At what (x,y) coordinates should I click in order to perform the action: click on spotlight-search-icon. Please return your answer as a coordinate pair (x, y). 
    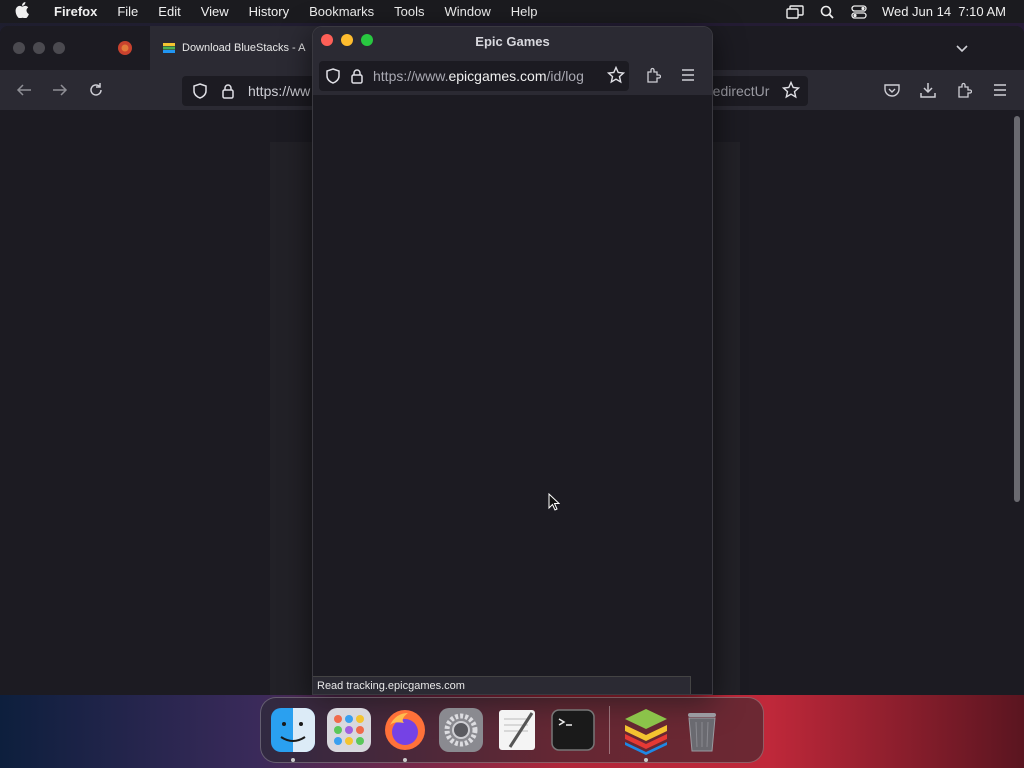
    Looking at the image, I should click on (827, 12).